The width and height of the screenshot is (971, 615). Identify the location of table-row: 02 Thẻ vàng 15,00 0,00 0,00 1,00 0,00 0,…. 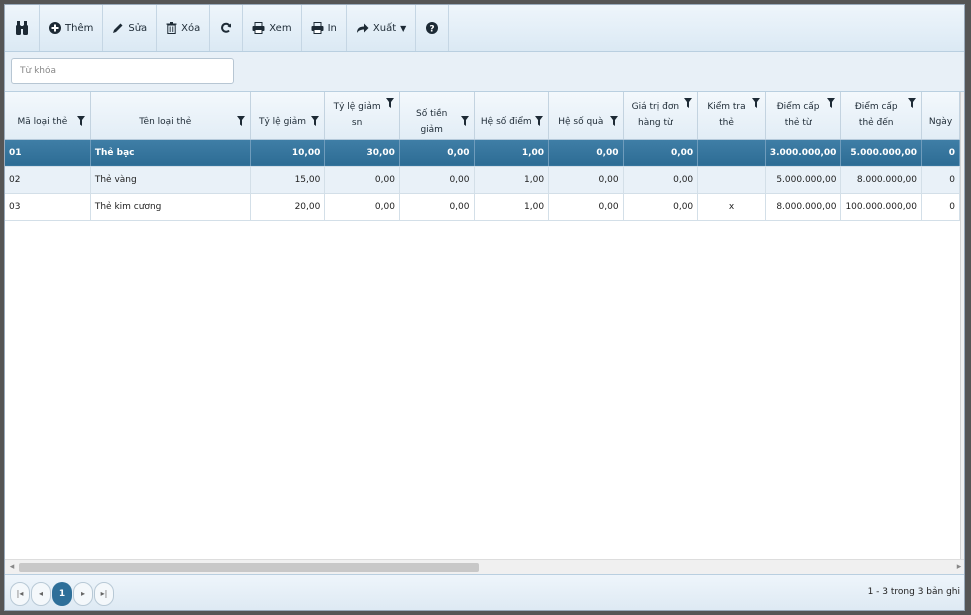
(482, 180).